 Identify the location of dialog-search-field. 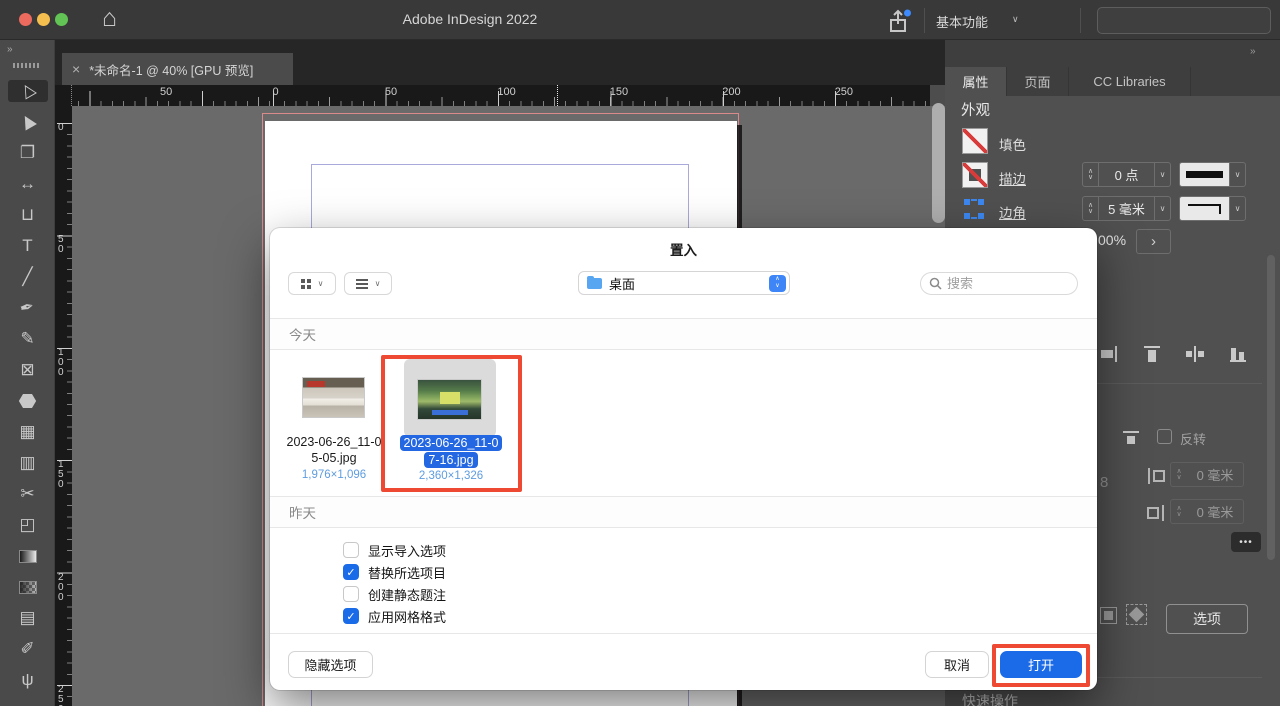
(999, 283).